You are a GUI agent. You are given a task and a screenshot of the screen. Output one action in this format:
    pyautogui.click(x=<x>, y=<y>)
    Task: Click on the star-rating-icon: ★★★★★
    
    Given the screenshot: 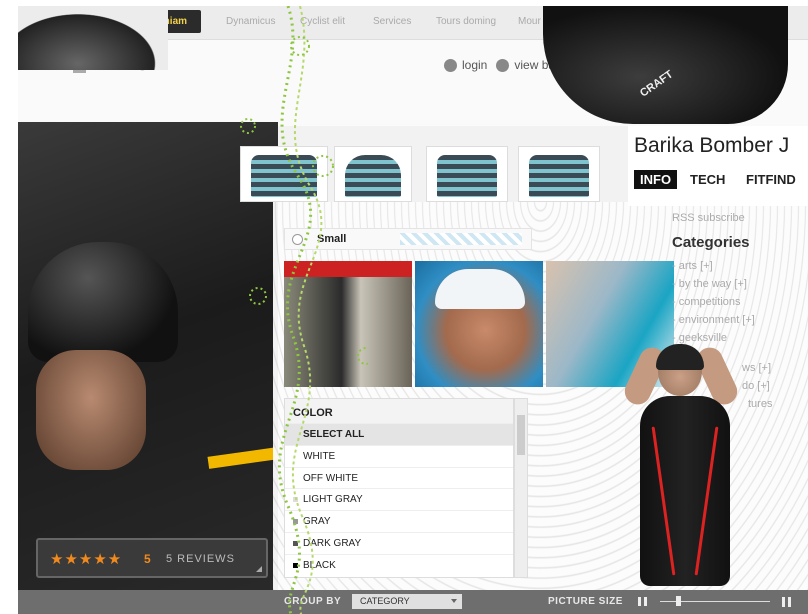 What is the action you would take?
    pyautogui.click(x=86, y=559)
    